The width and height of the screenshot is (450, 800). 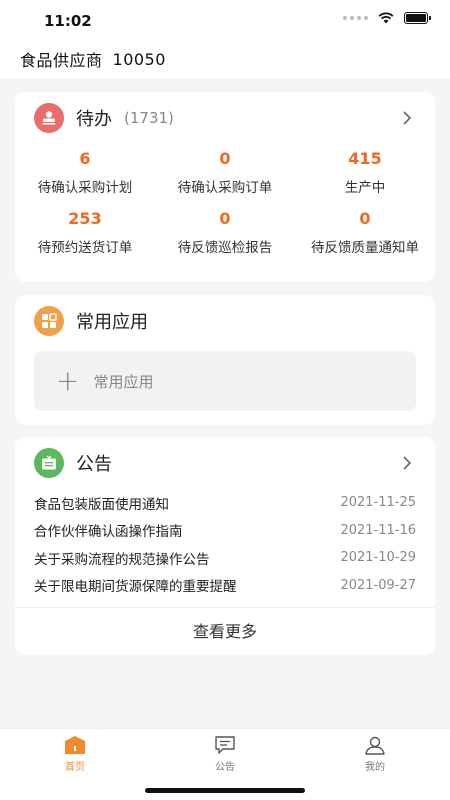 I want to click on battery-icon, so click(x=417, y=18).